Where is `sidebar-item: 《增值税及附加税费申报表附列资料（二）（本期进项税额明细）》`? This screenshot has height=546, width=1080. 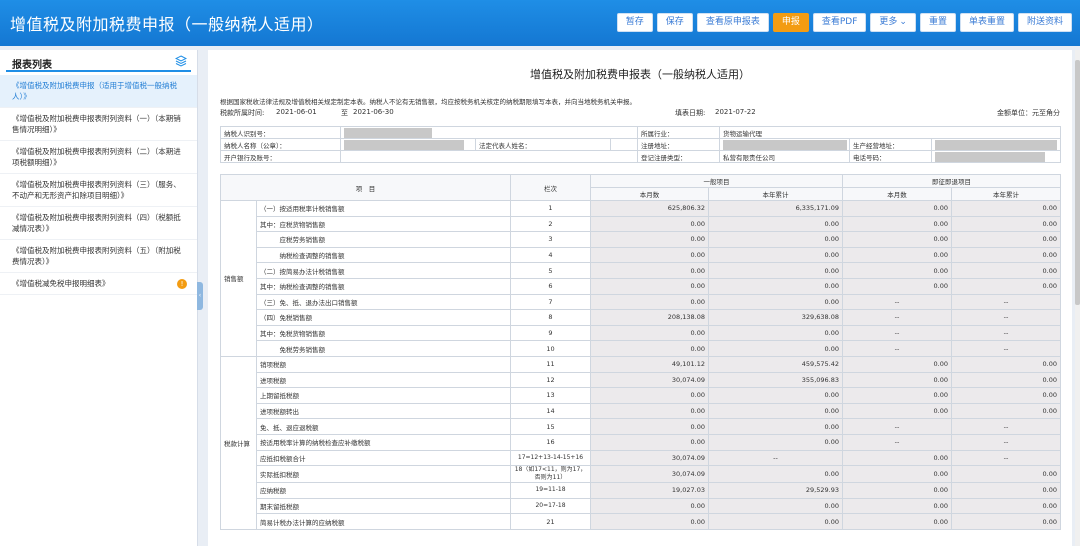 sidebar-item: 《增值税及附加税费申报表附列资料（二）（本期进项税额明细）》 is located at coordinates (98, 157).